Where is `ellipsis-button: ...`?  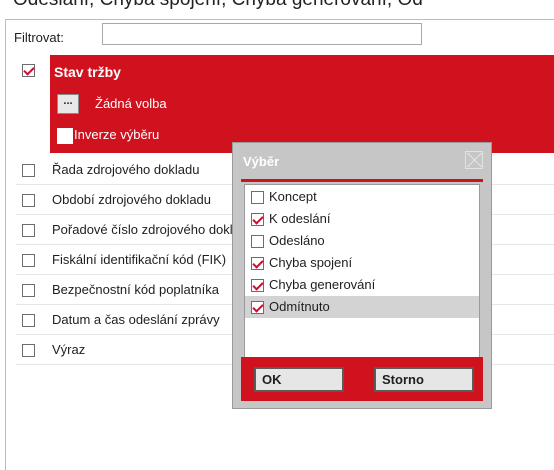
ellipsis-button: ... is located at coordinates (68, 104).